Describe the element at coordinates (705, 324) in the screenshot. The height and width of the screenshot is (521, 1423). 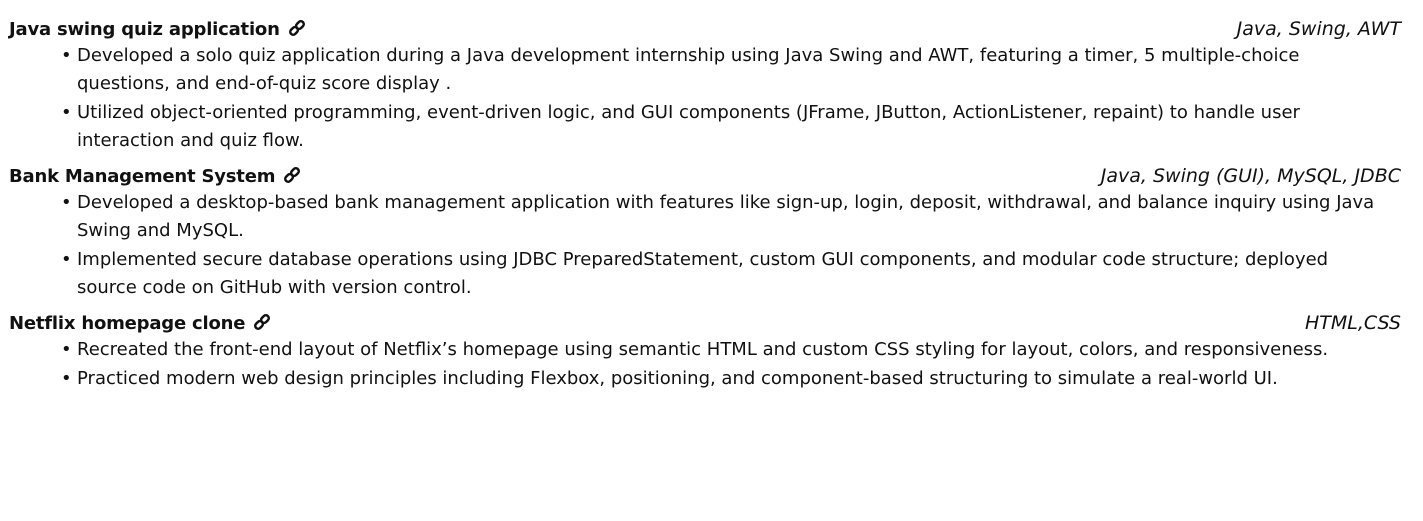
I see `project-header: Netflix homepage clone HTML,CSS` at that location.